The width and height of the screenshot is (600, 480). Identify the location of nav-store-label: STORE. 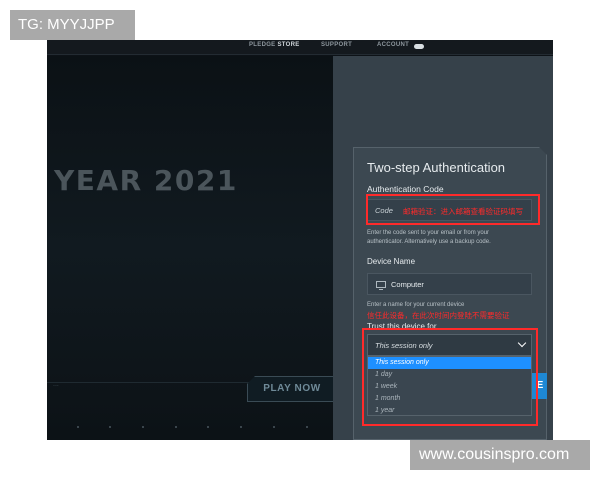
(288, 45).